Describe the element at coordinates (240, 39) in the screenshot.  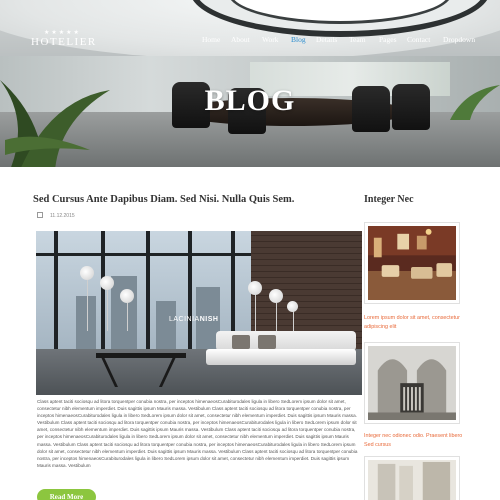
I see `nav-item-about: About` at that location.